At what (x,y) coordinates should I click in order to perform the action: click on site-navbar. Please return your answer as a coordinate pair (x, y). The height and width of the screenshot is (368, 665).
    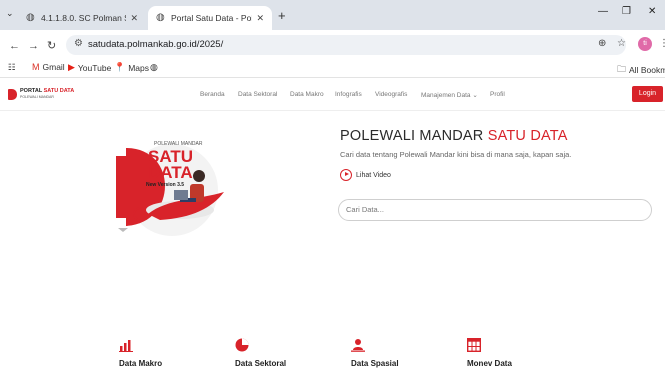
    Looking at the image, I should click on (332, 95).